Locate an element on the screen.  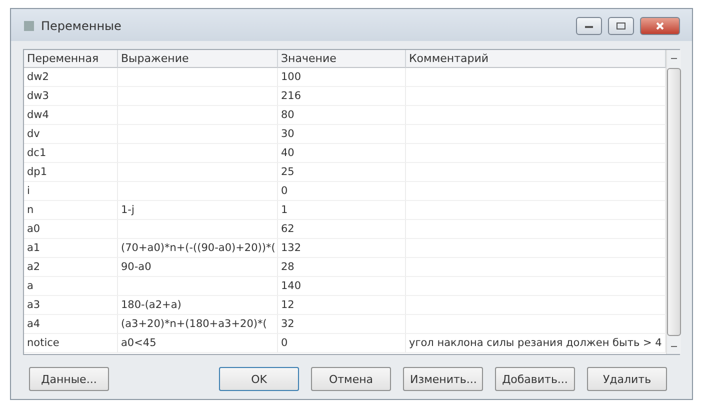
table-cell: 25 is located at coordinates (342, 172).